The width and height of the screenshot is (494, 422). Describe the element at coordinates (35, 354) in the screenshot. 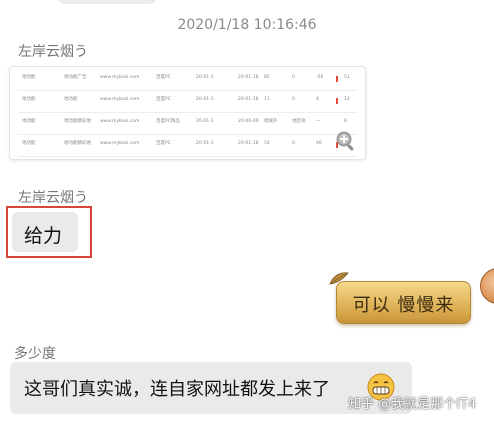

I see `sender-name: 多少度` at that location.